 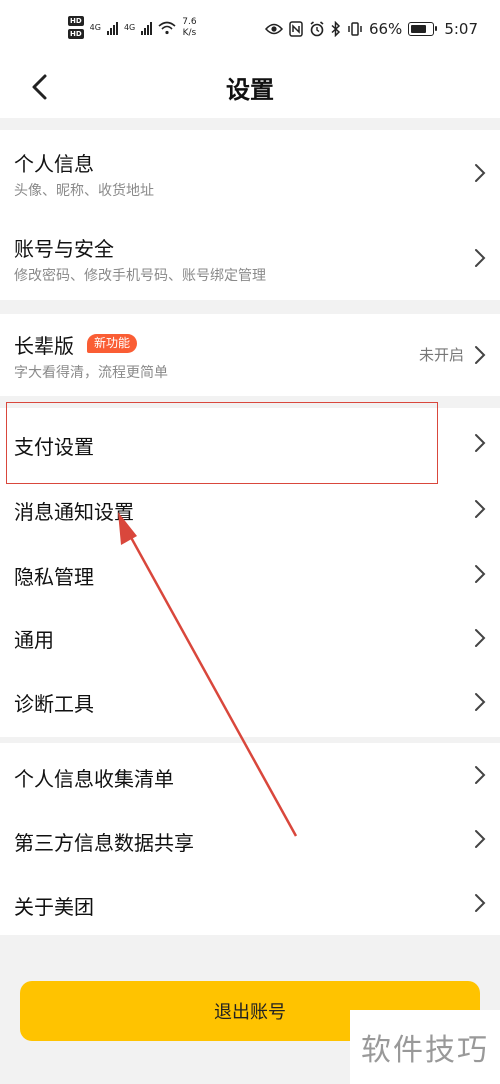 I want to click on row-about: 关于美团, so click(x=250, y=903).